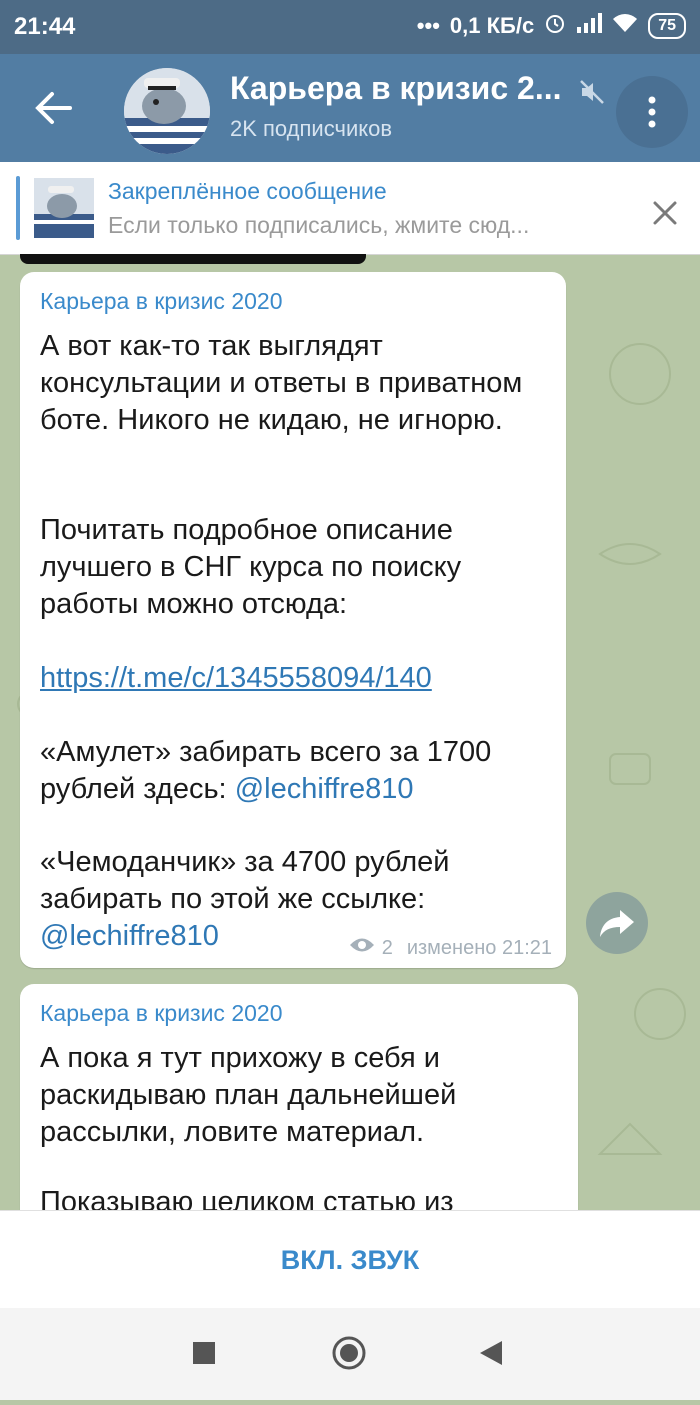  Describe the element at coordinates (247, 1198) in the screenshot. I see `message-text-p2: Показываю целиком статью из` at that location.